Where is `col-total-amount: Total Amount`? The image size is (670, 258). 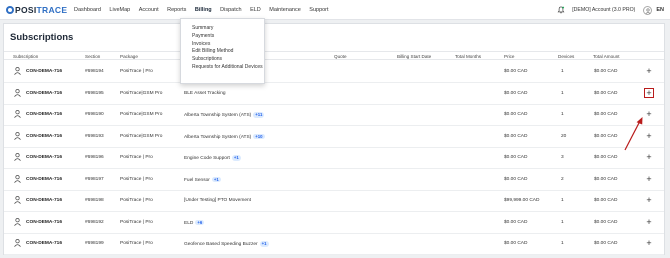 col-total-amount: Total Amount is located at coordinates (606, 56).